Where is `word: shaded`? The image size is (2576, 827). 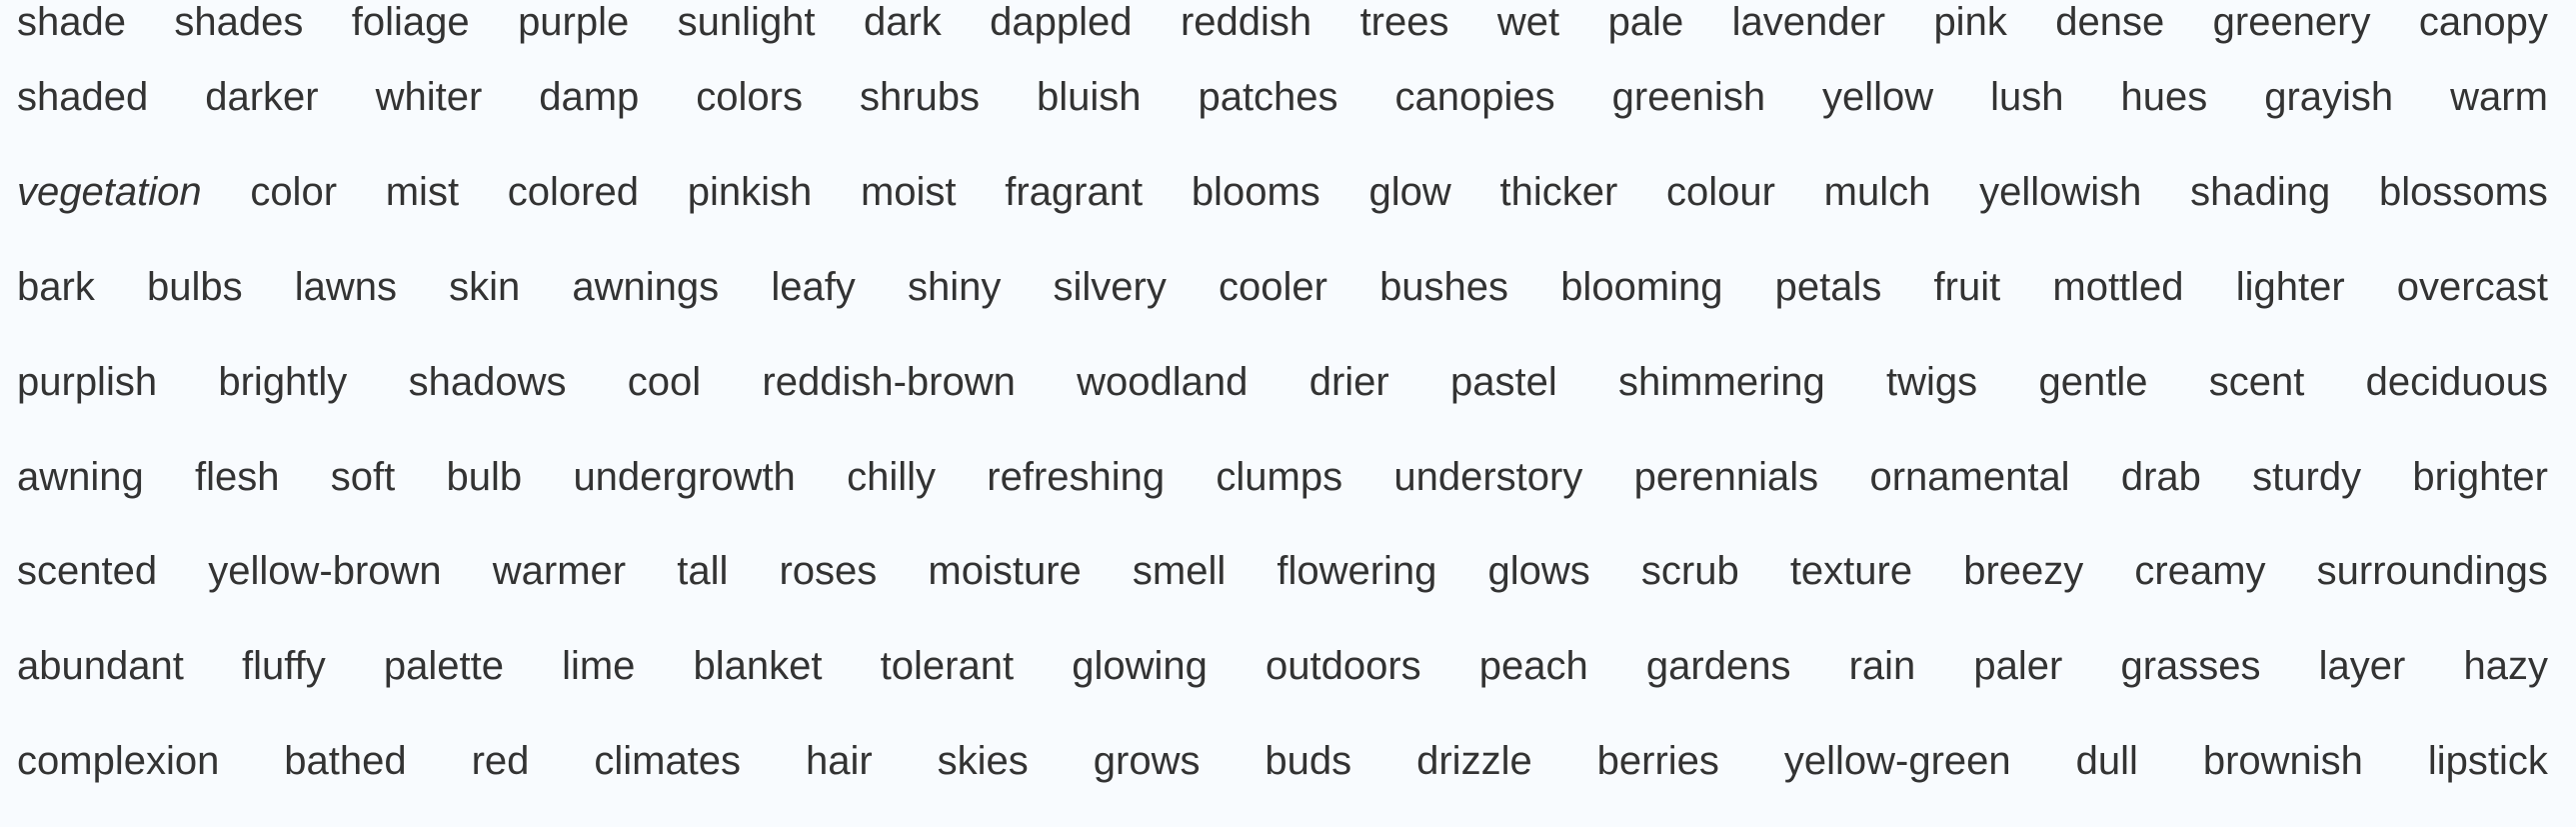 word: shaded is located at coordinates (83, 97).